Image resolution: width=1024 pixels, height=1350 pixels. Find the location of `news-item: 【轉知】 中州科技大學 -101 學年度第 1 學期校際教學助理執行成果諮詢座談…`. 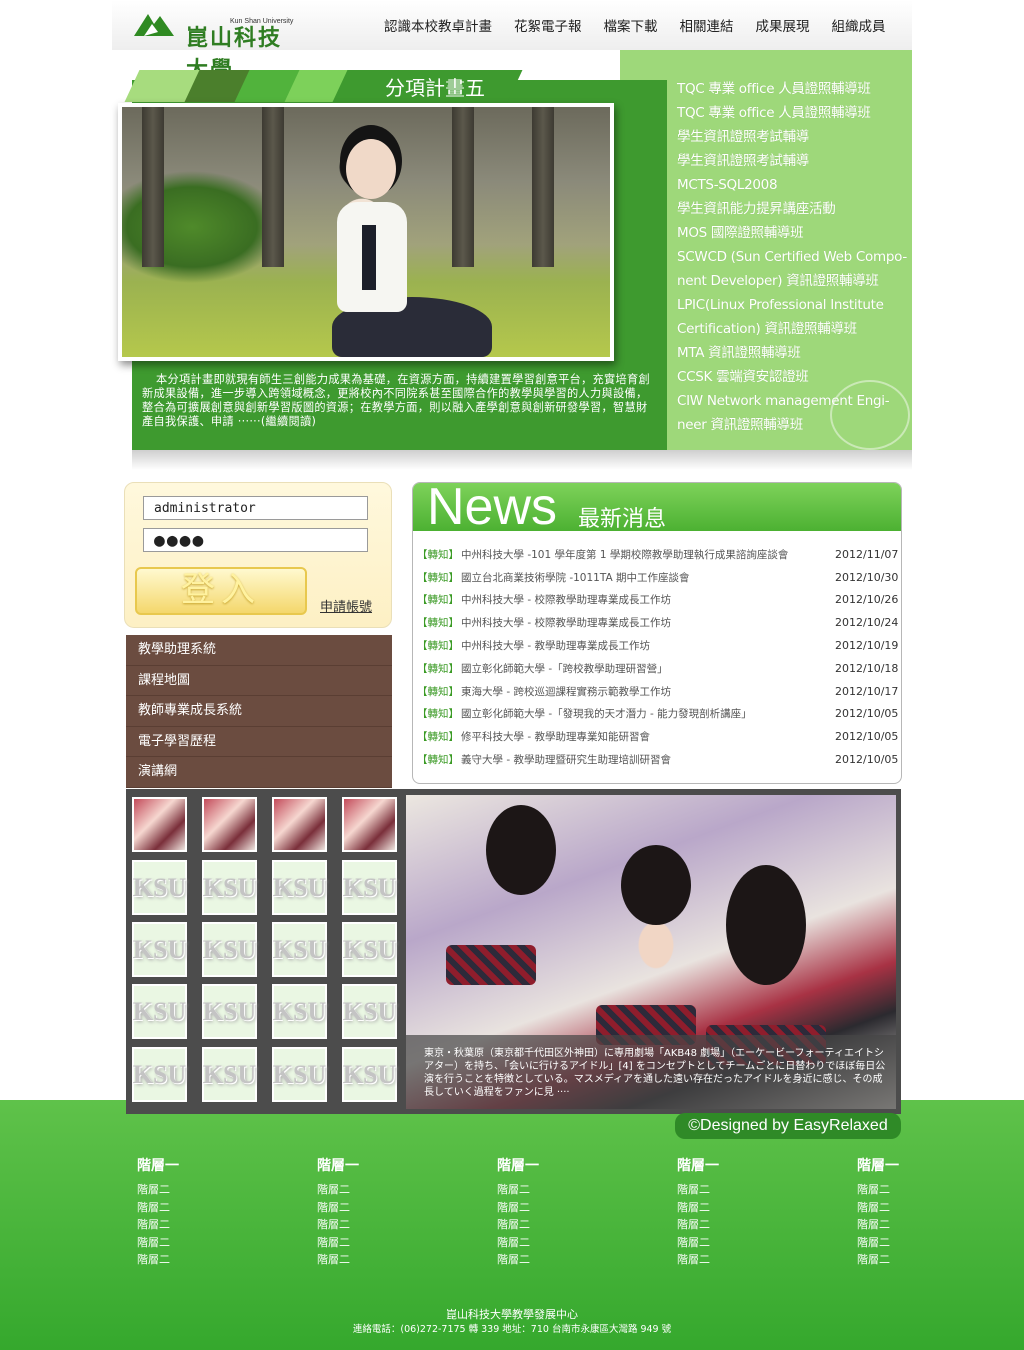

news-item: 【轉知】 中州科技大學 -101 學年度第 1 學期校際教學助理執行成果諮詢座談… is located at coordinates (657, 554).